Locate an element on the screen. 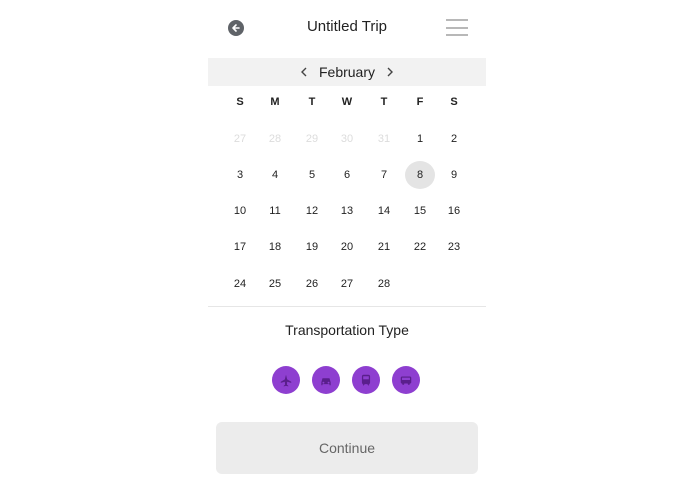 The width and height of the screenshot is (695, 494). calendar-day: 4 is located at coordinates (275, 175).